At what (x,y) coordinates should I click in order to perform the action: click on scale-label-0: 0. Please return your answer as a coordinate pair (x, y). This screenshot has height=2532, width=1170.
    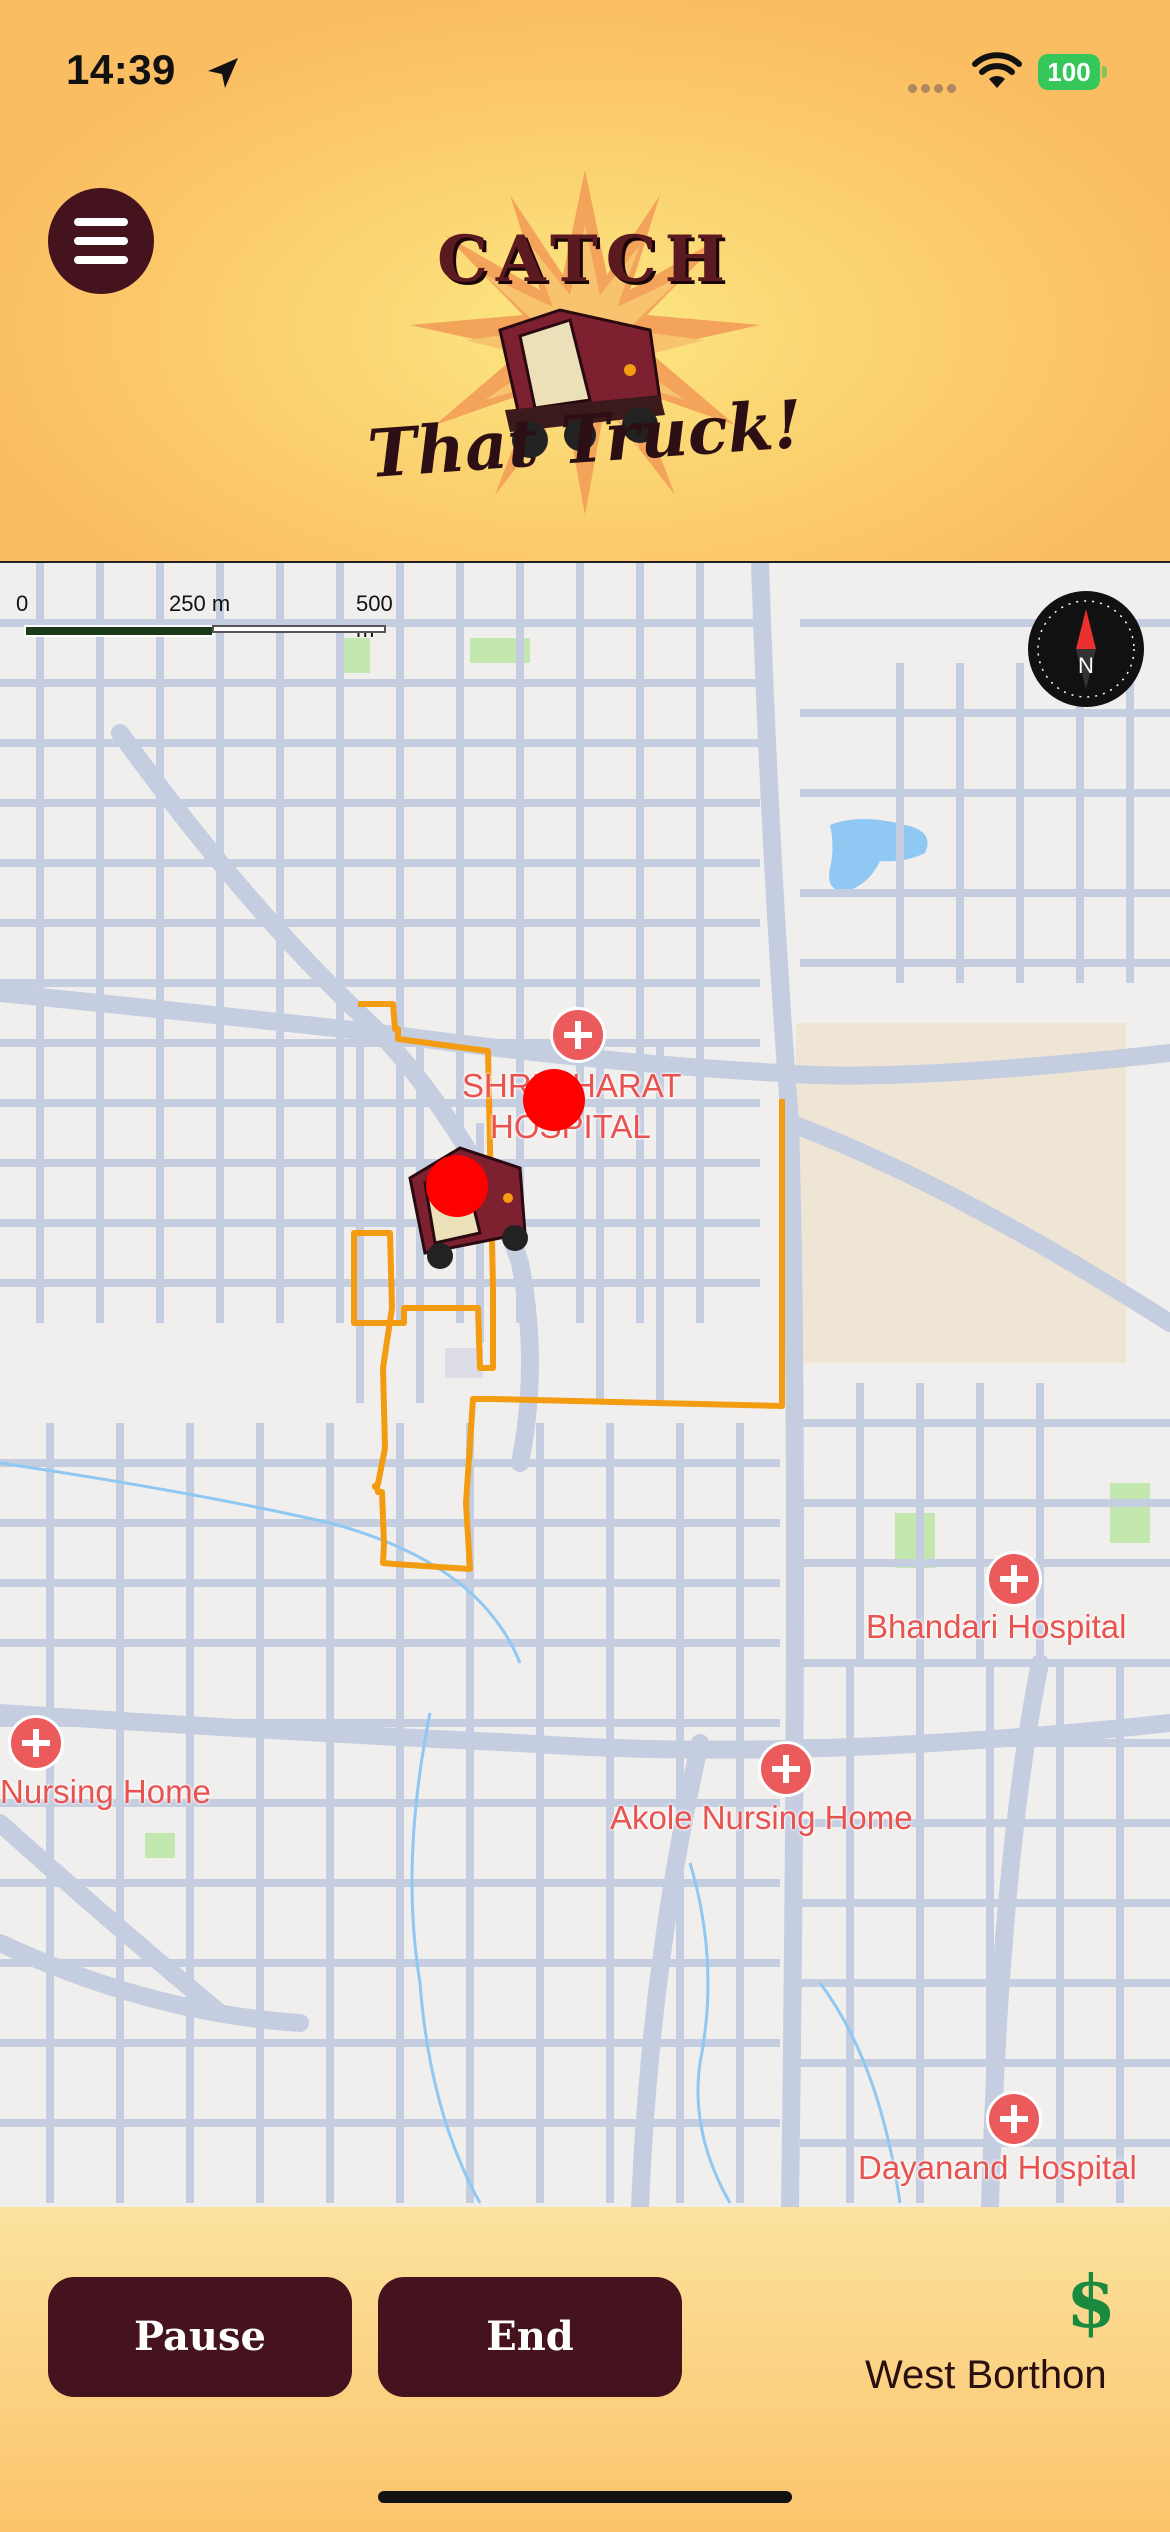
    Looking at the image, I should click on (22, 603).